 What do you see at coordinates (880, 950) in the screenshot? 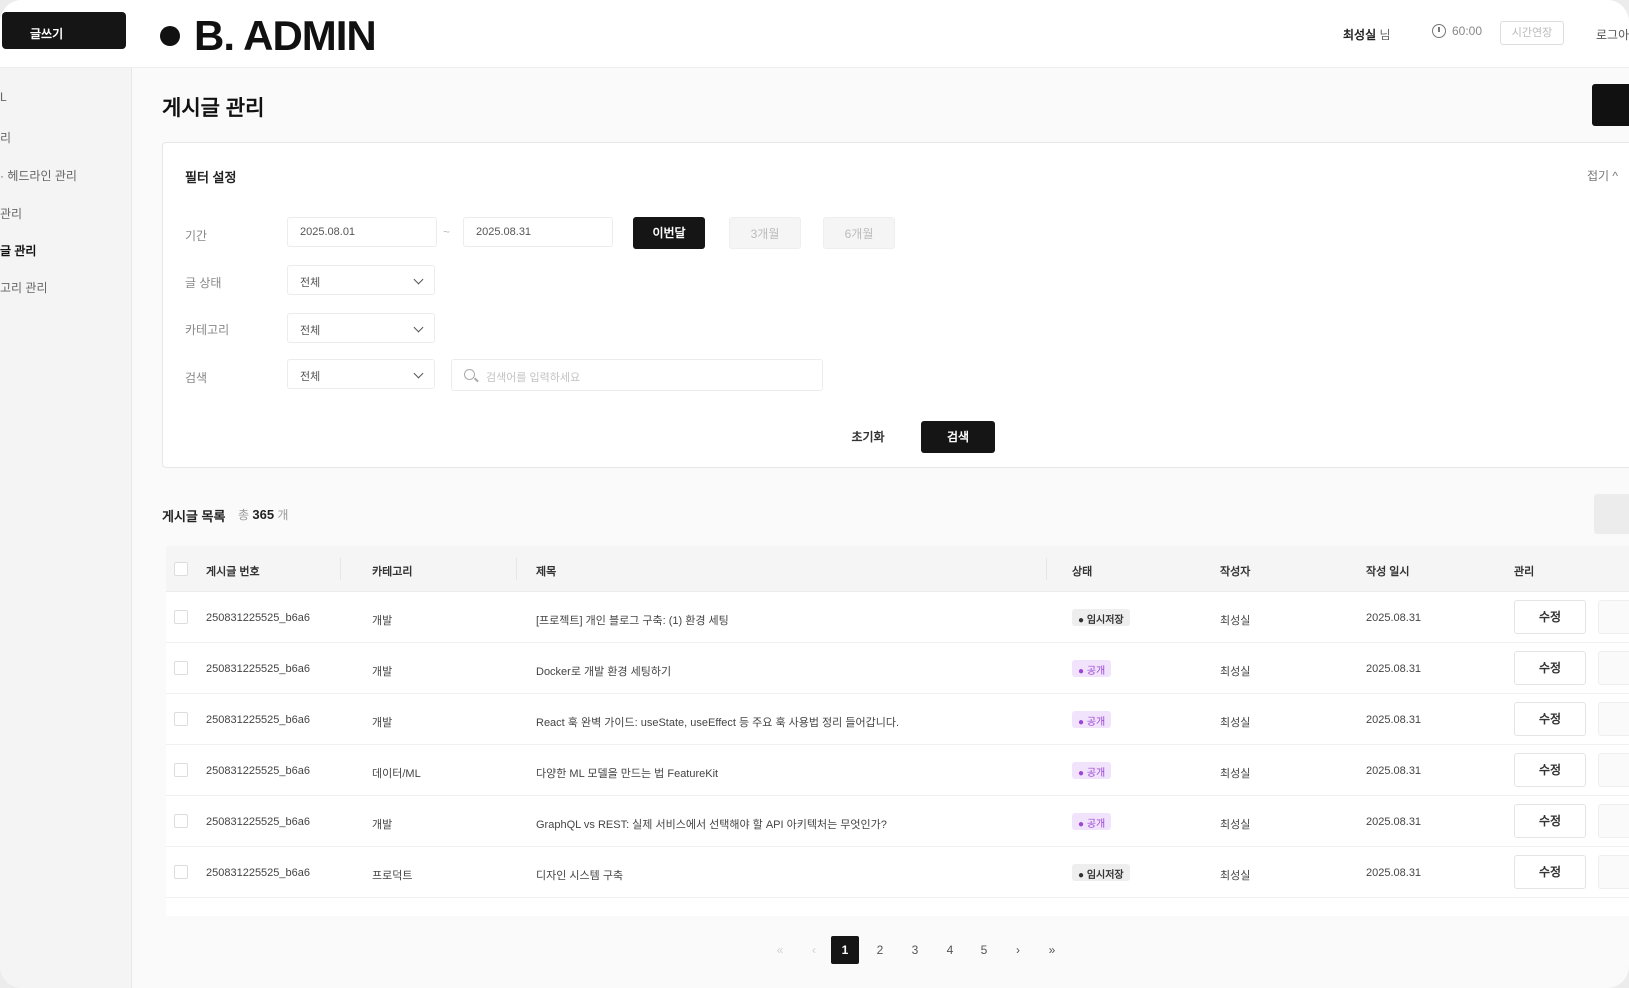
I see `page-button-2: 2` at bounding box center [880, 950].